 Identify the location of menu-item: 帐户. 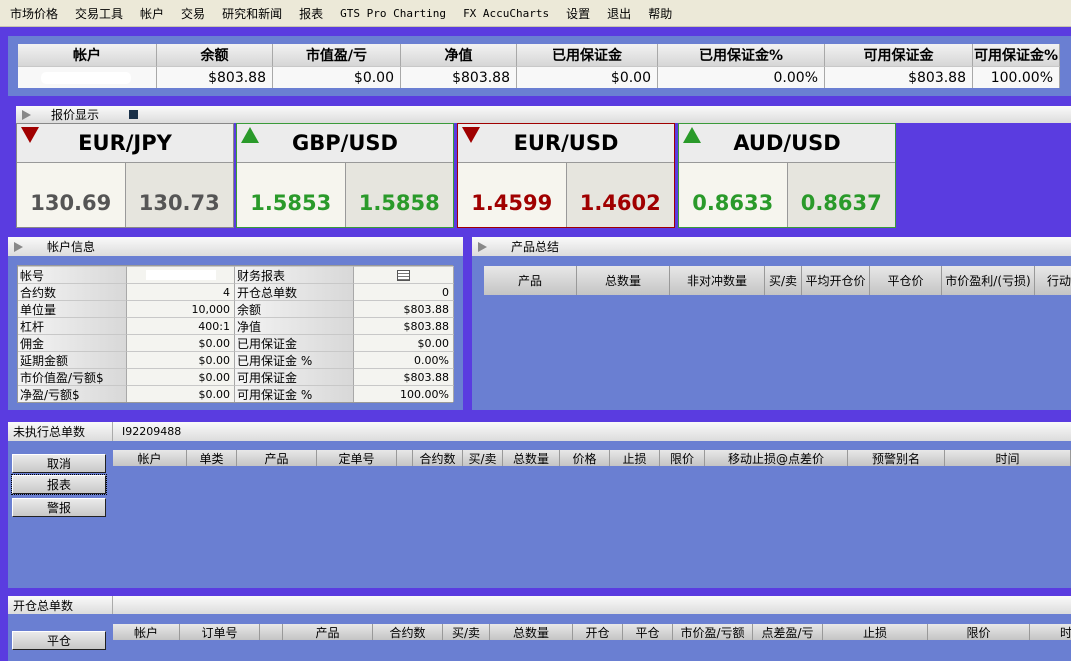
(152, 13).